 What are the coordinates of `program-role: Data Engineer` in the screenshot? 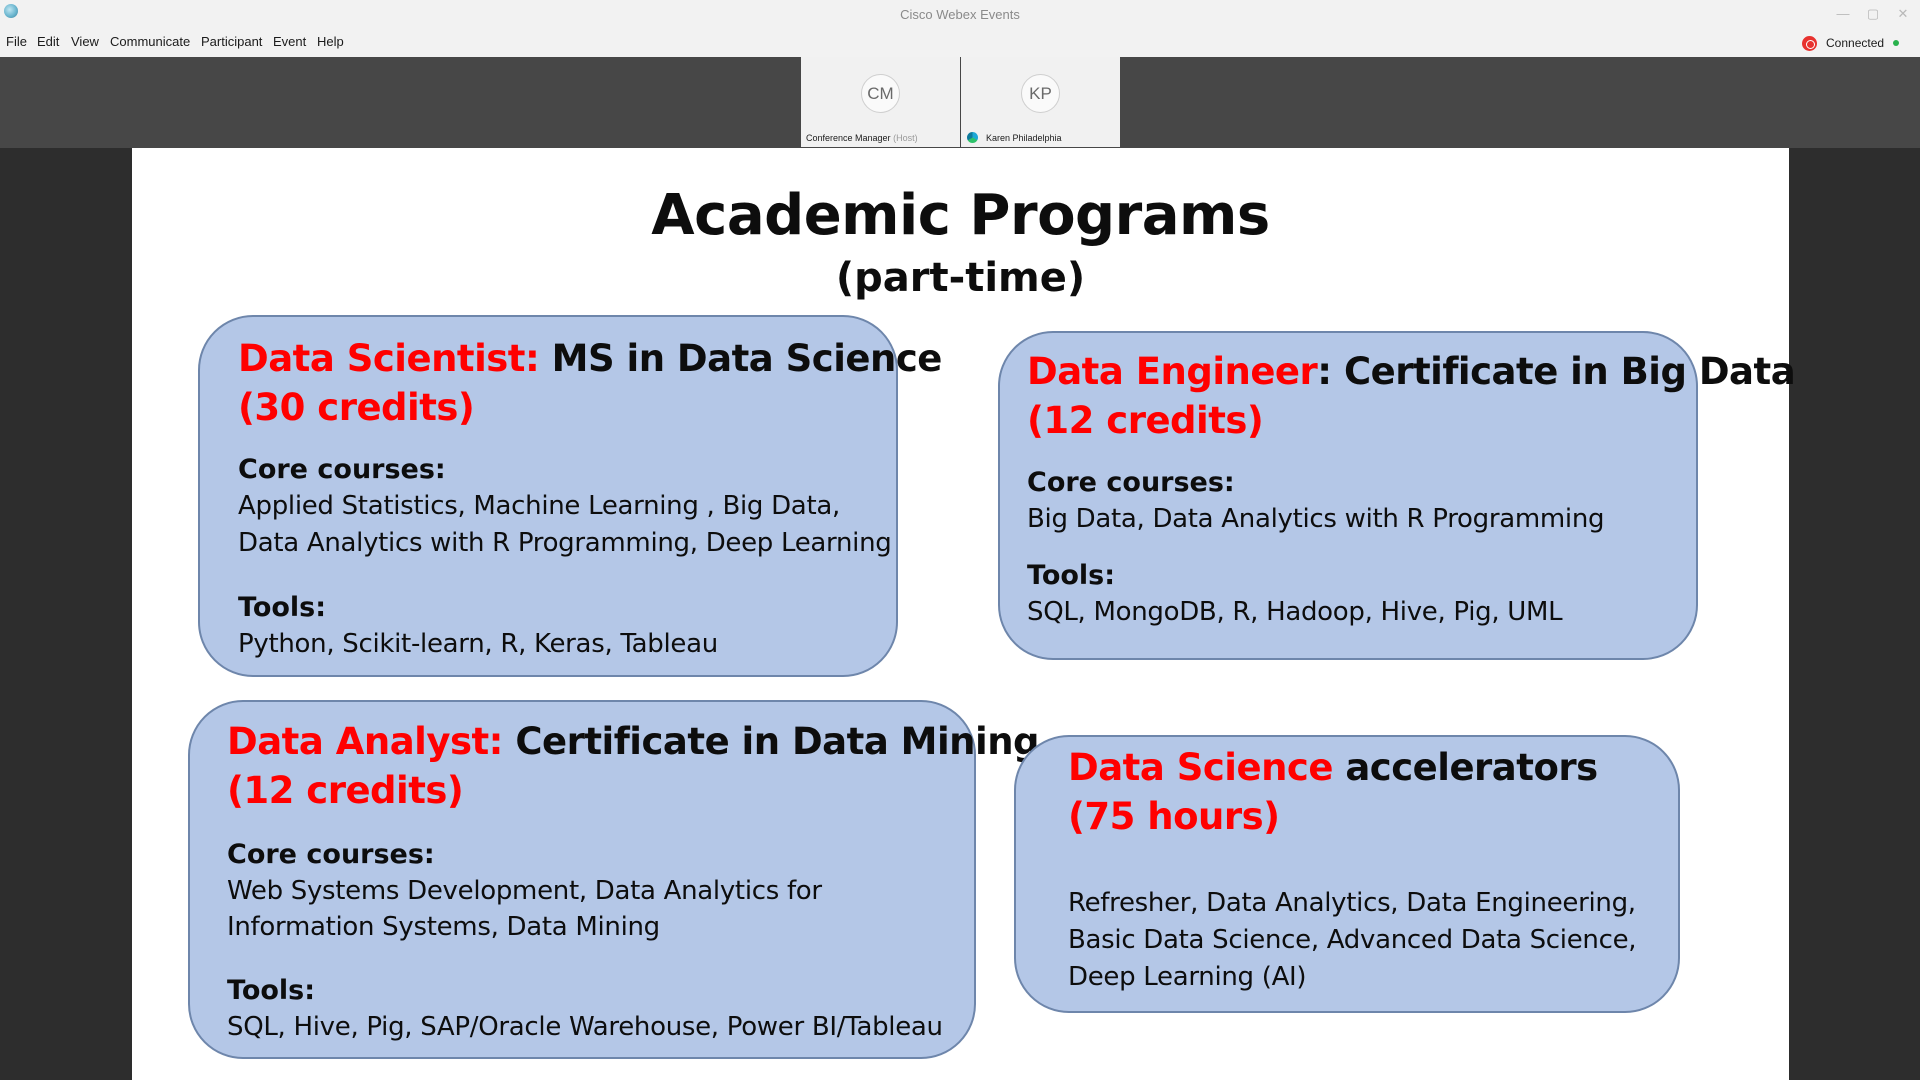 It's located at (1172, 371).